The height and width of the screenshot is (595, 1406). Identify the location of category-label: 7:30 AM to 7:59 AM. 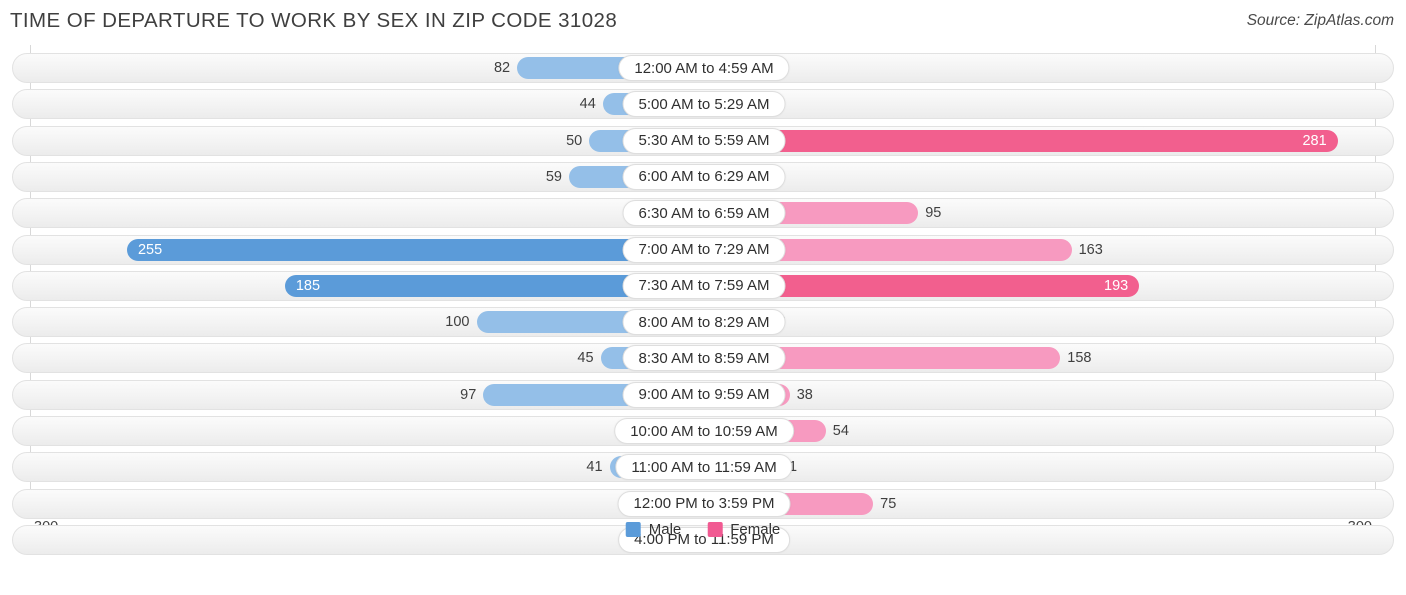
(704, 285).